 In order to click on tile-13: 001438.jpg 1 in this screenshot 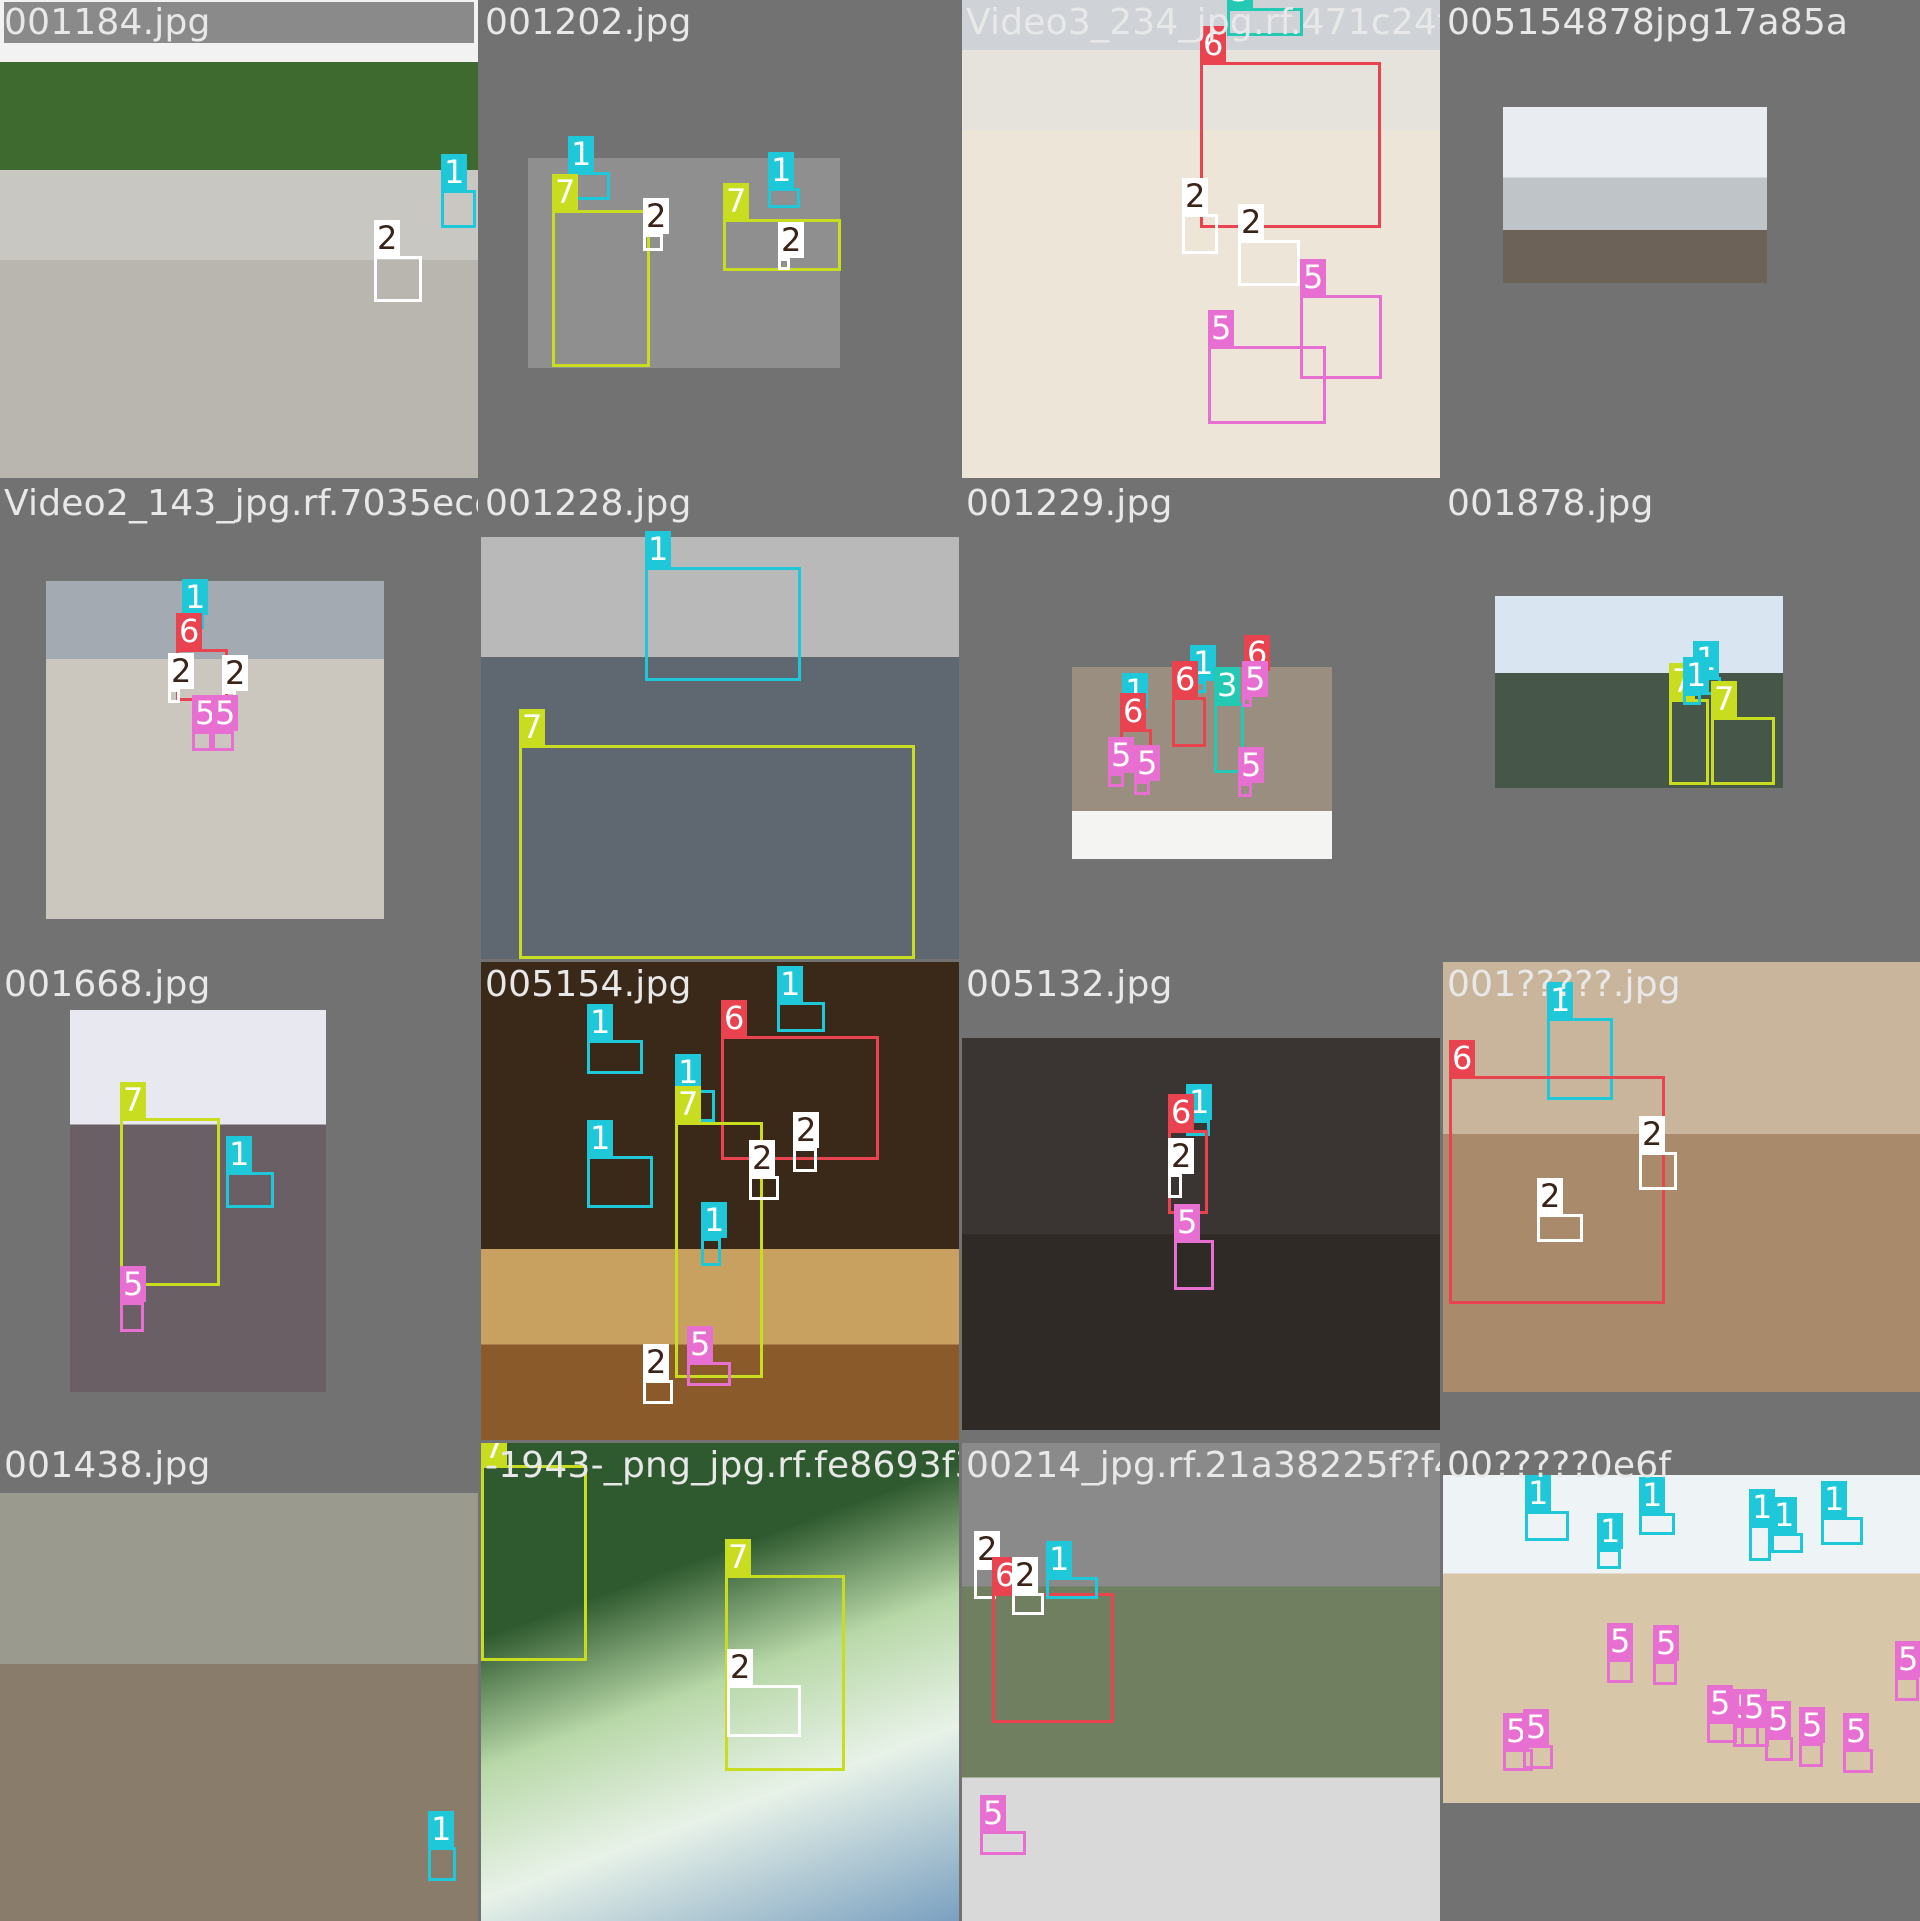, I will do `click(239, 1682)`.